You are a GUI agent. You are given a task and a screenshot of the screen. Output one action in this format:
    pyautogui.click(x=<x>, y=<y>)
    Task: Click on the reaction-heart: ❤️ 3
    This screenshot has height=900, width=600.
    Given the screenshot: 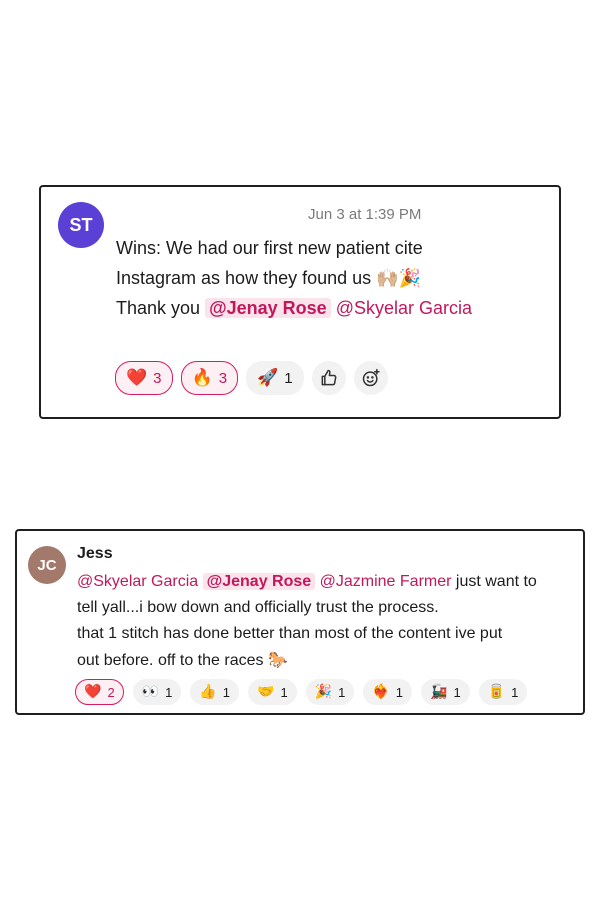 What is the action you would take?
    pyautogui.click(x=144, y=378)
    